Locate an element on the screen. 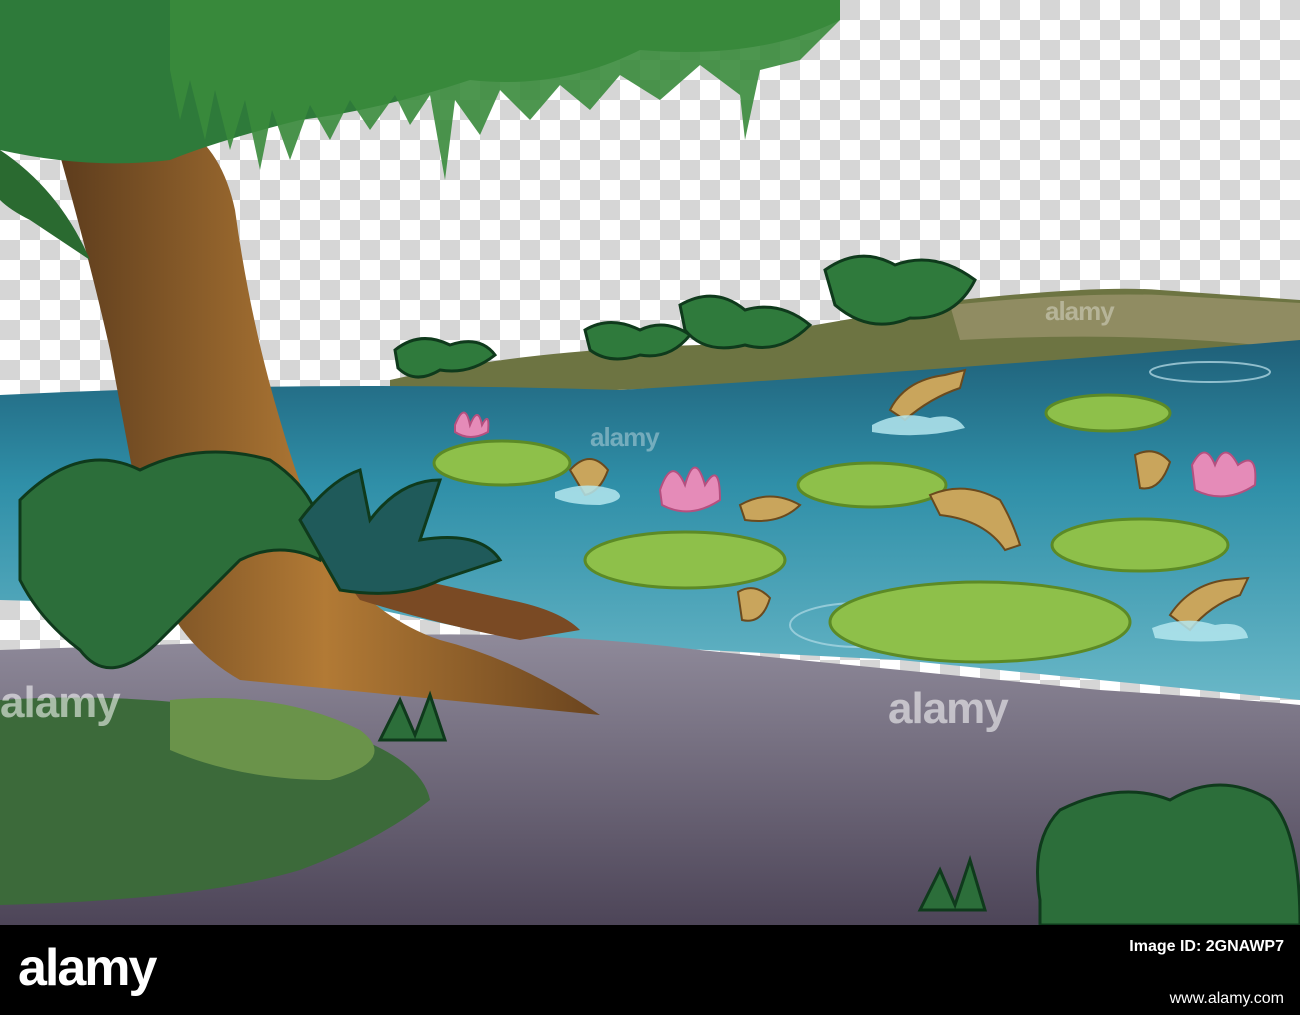 The image size is (1300, 1015). image-id-label: Image ID: 2GNAWP7 is located at coordinates (1206, 946).